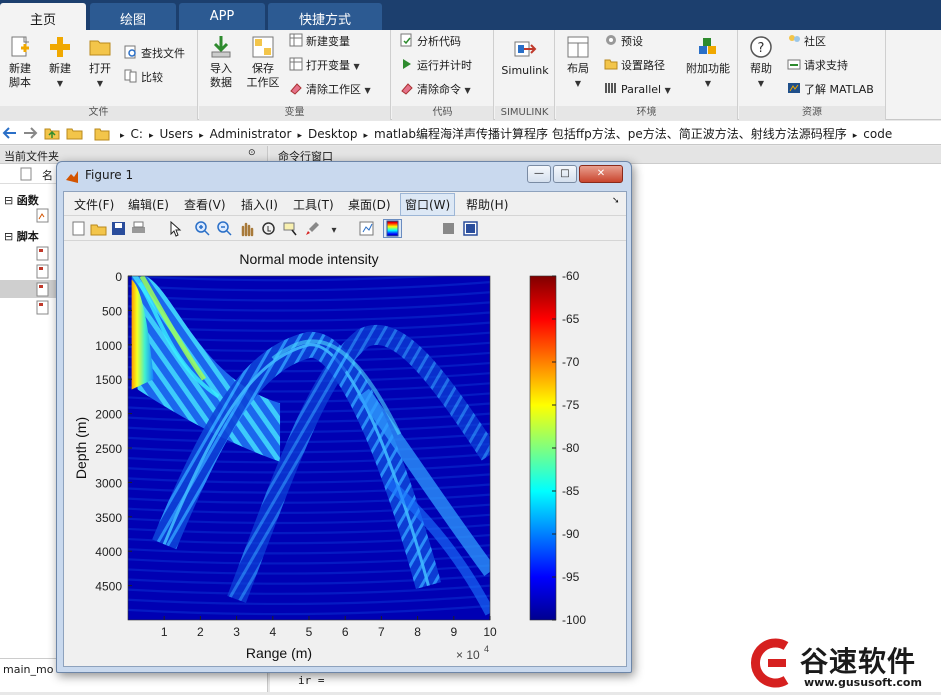  I want to click on breadcrumb-item: Administrator, so click(251, 134).